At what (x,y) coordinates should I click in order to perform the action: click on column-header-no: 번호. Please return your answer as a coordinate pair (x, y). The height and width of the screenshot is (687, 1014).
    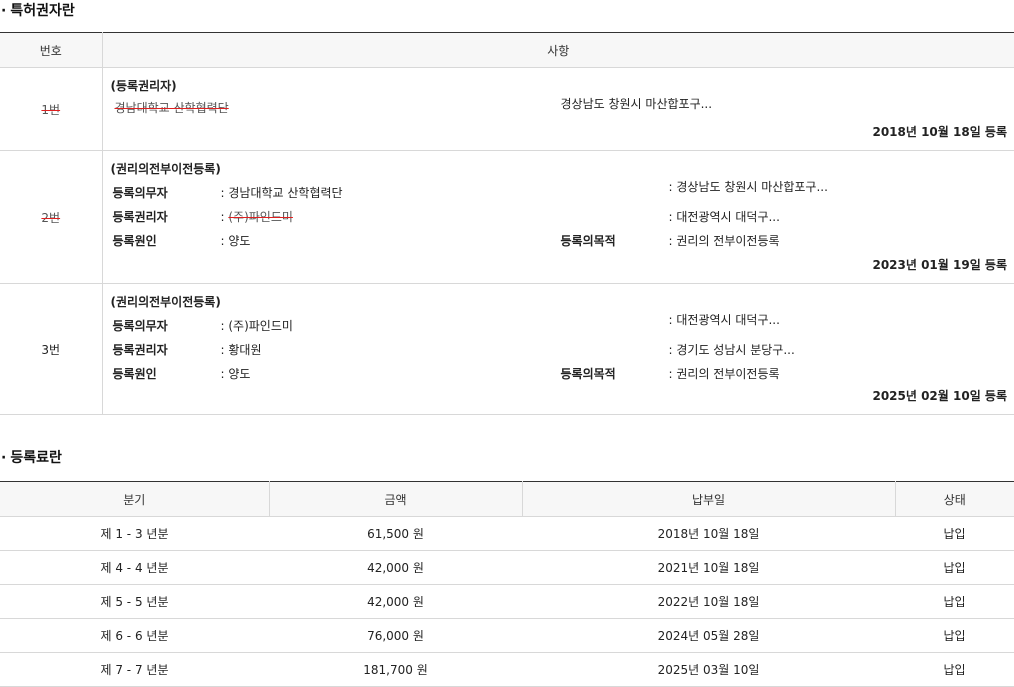
    Looking at the image, I should click on (51, 50).